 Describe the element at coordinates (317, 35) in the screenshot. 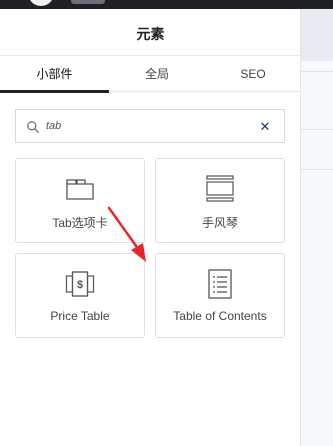

I see `canvas-header-band` at that location.